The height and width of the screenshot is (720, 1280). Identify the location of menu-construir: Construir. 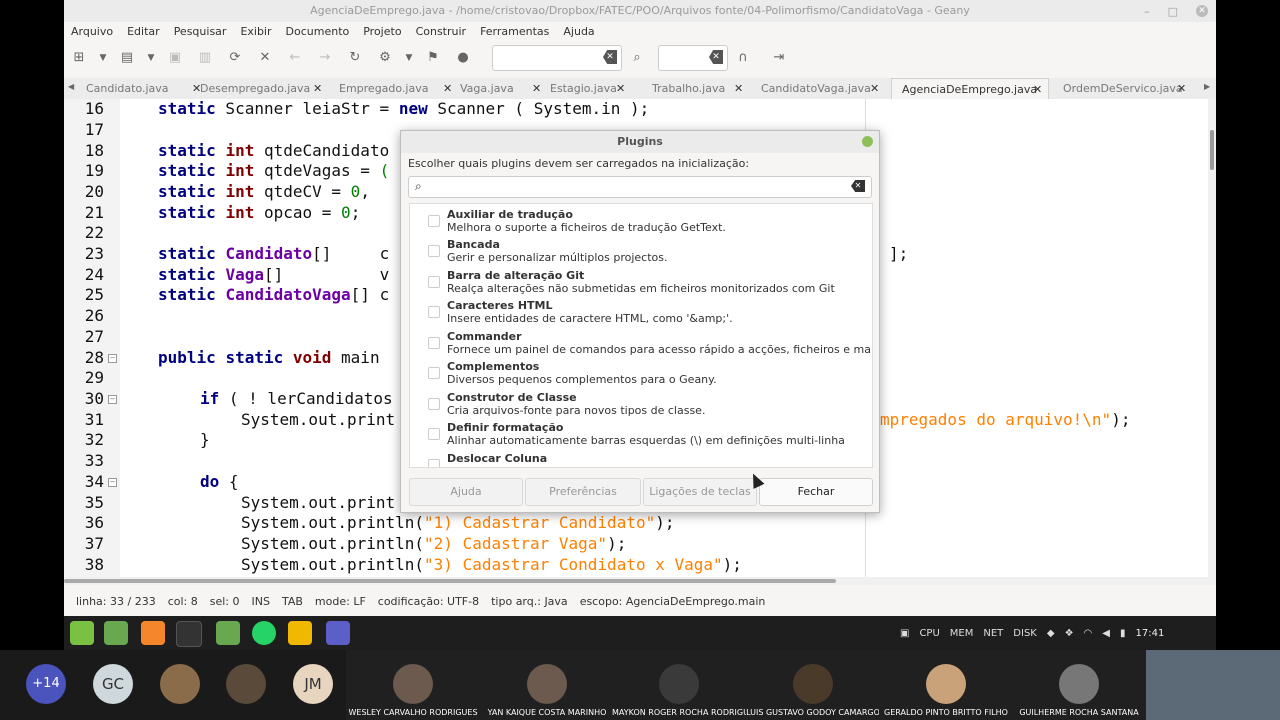
(441, 31).